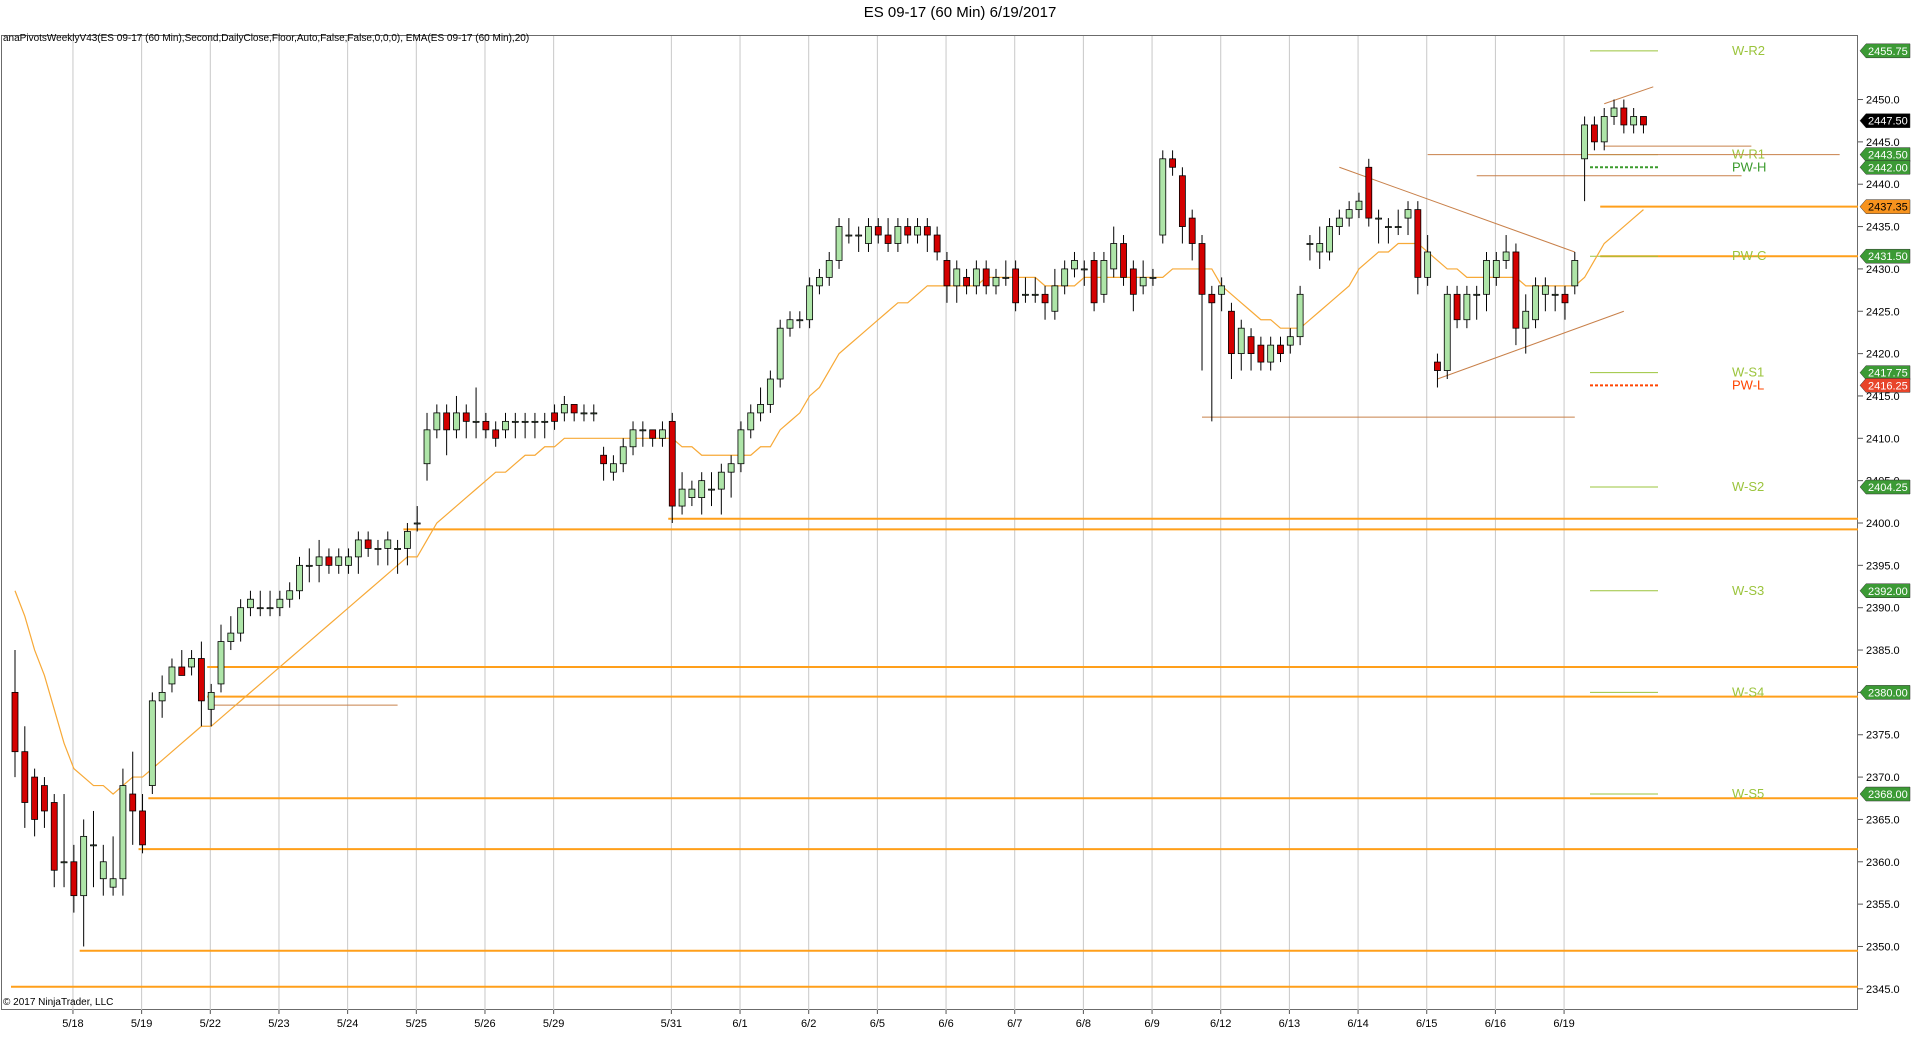 Image resolution: width=1920 pixels, height=1055 pixels. Describe the element at coordinates (1883, 439) in the screenshot. I see `y-tick-label: 2410.0` at that location.